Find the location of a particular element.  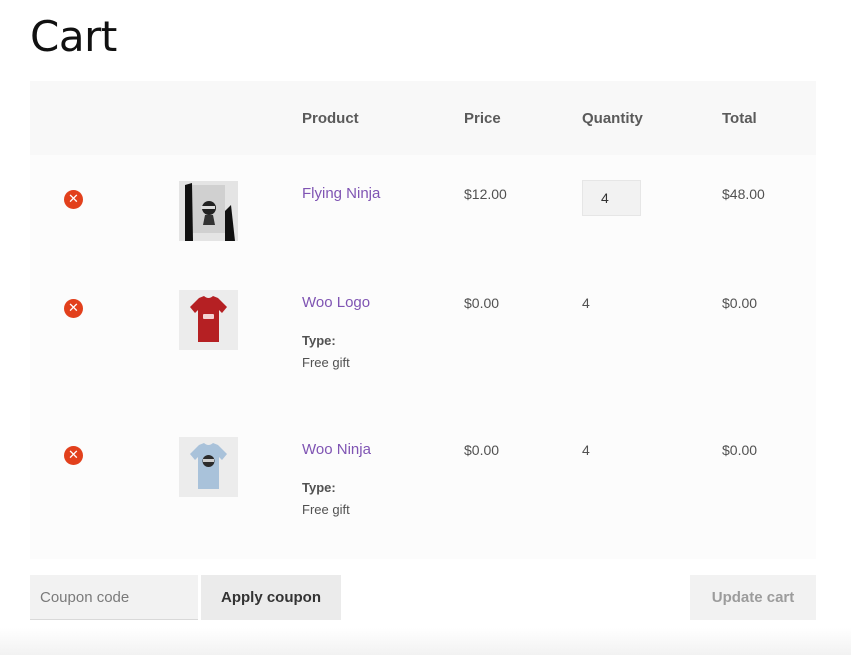

product-link: Woo Ninja is located at coordinates (336, 449).